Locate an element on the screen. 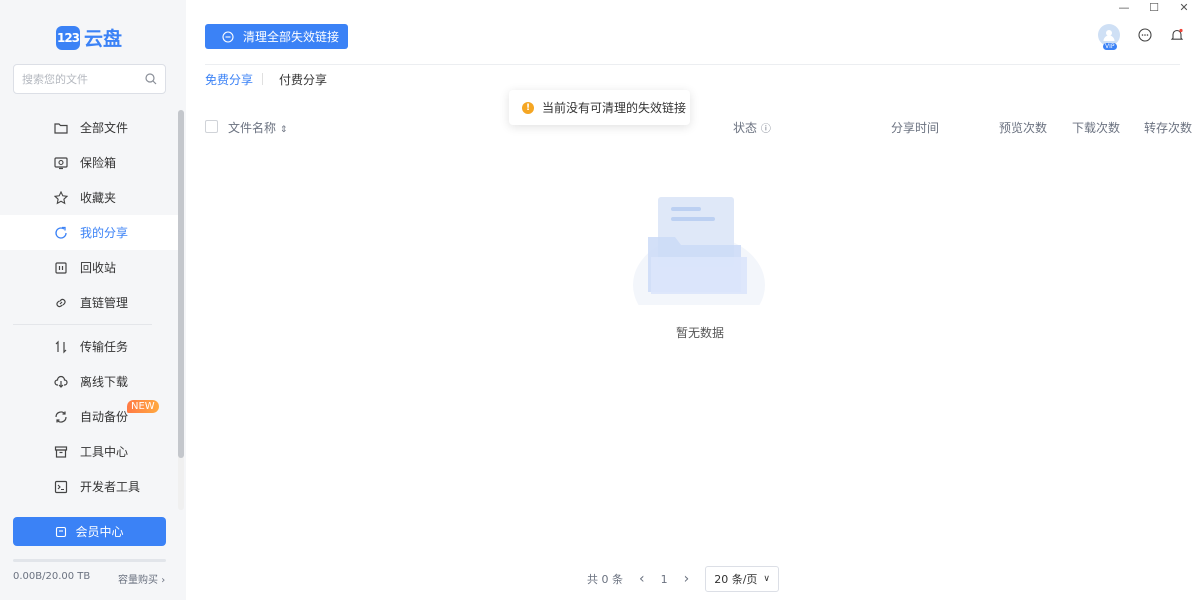 This screenshot has width=1200, height=600. logo-badge: 123 is located at coordinates (68, 37).